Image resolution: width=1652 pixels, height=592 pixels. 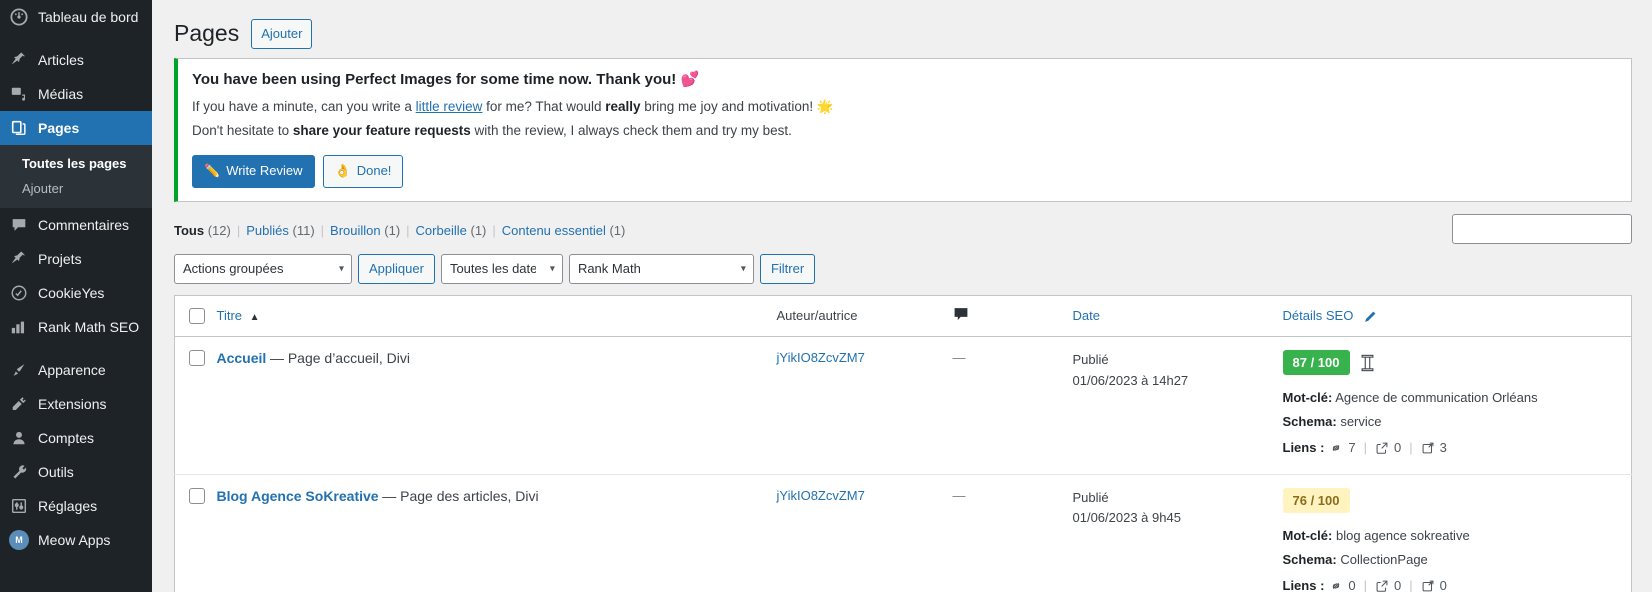 What do you see at coordinates (19, 293) in the screenshot?
I see `cookie-icon` at bounding box center [19, 293].